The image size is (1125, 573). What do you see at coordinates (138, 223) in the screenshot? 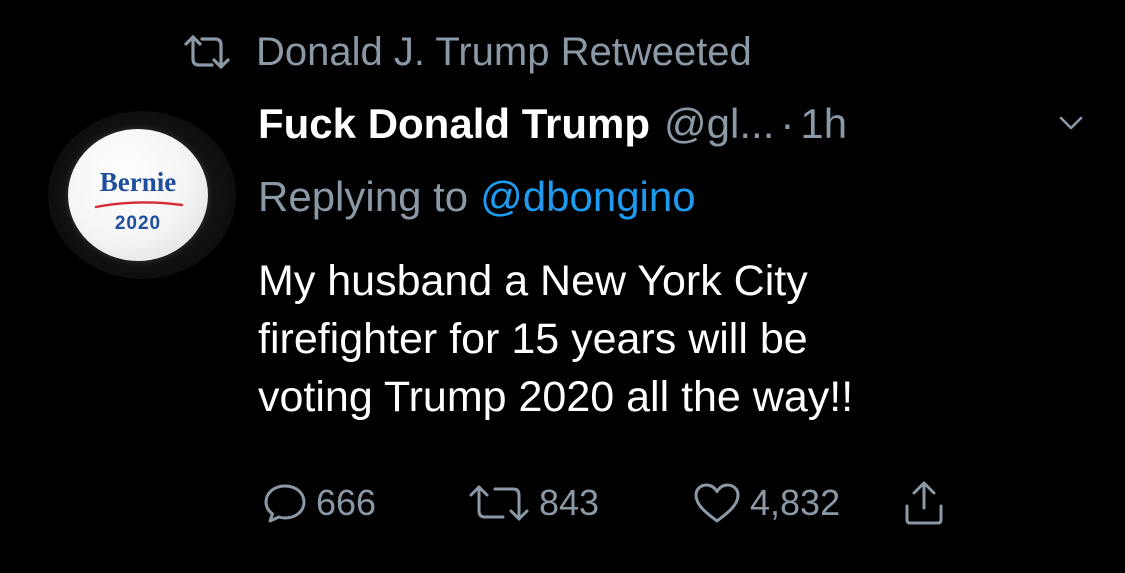
I see `avatar-logo-year: 2020` at bounding box center [138, 223].